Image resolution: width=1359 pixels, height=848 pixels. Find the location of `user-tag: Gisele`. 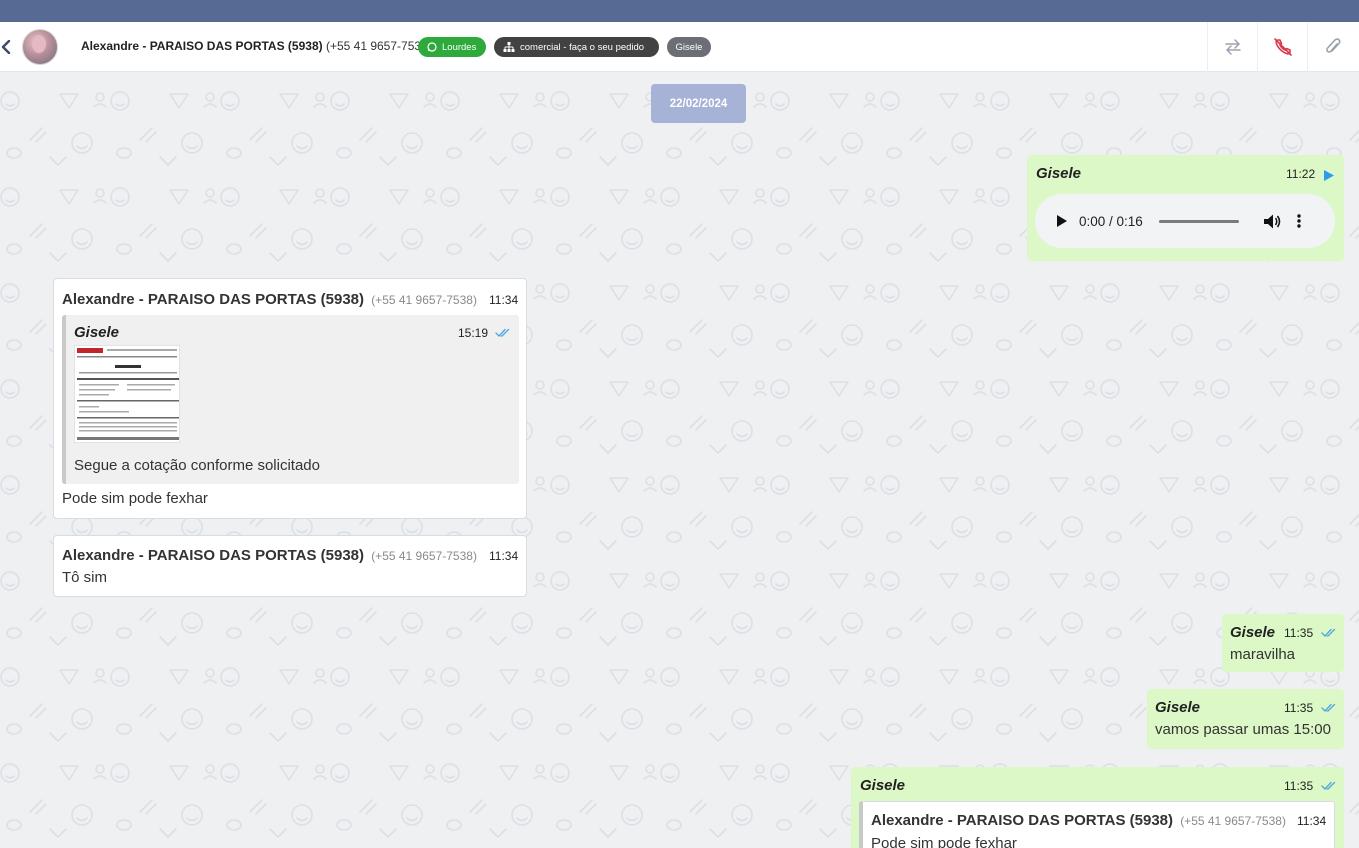

user-tag: Gisele is located at coordinates (689, 47).